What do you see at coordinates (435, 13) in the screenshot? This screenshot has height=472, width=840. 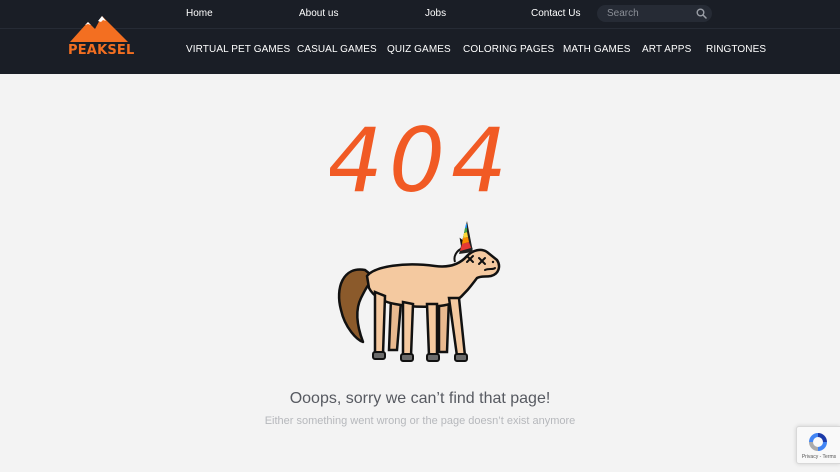 I see `top-link-jobs: Jobs` at bounding box center [435, 13].